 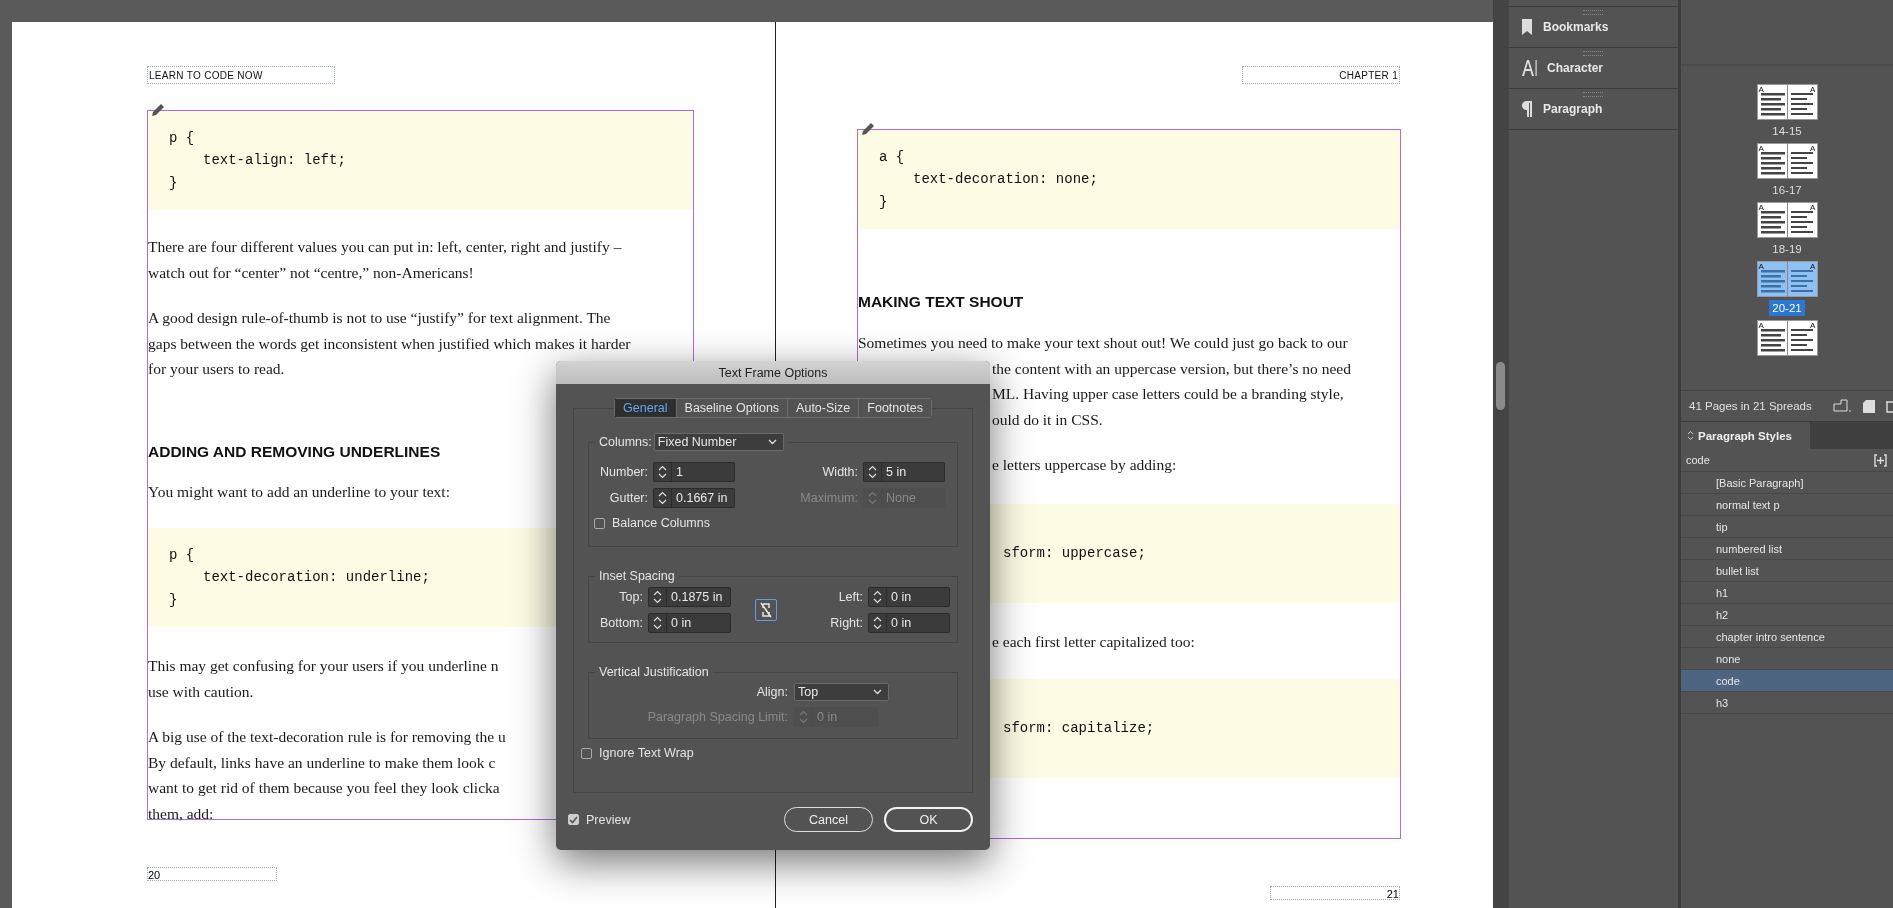 What do you see at coordinates (1335, 893) in the screenshot?
I see `page-number: 21` at bounding box center [1335, 893].